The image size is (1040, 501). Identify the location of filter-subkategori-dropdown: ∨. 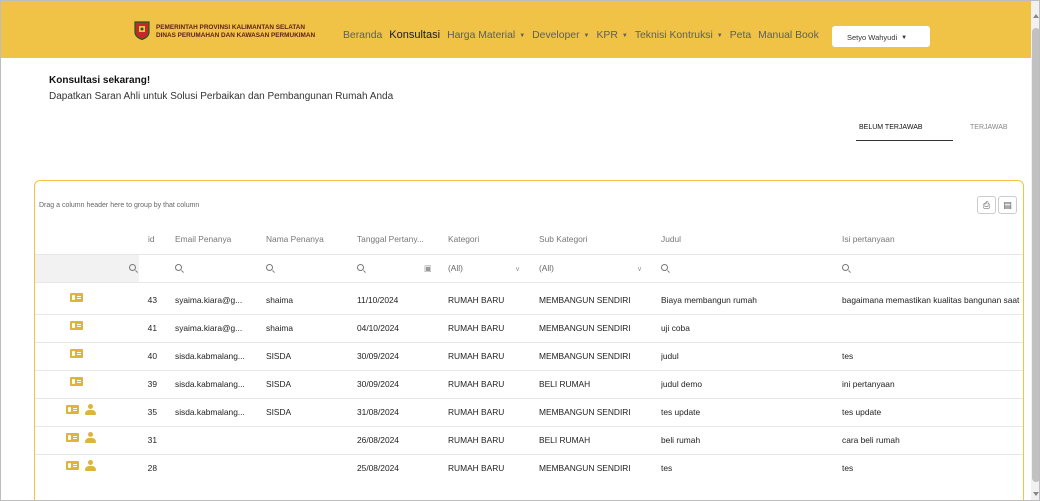
(639, 268).